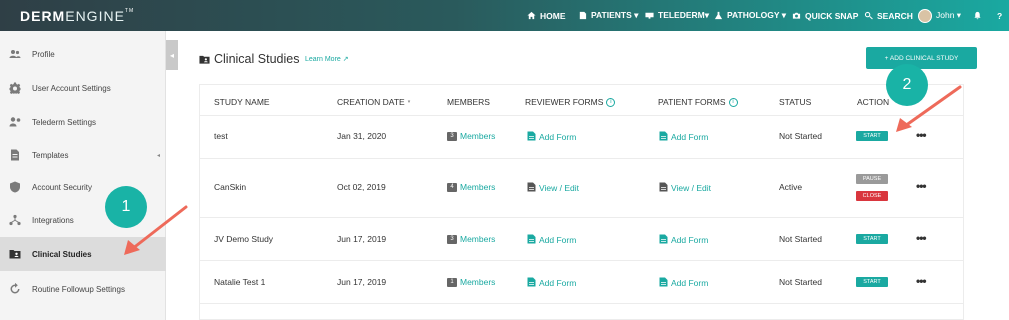 The image size is (1009, 320). I want to click on people-icon, so click(15, 54).